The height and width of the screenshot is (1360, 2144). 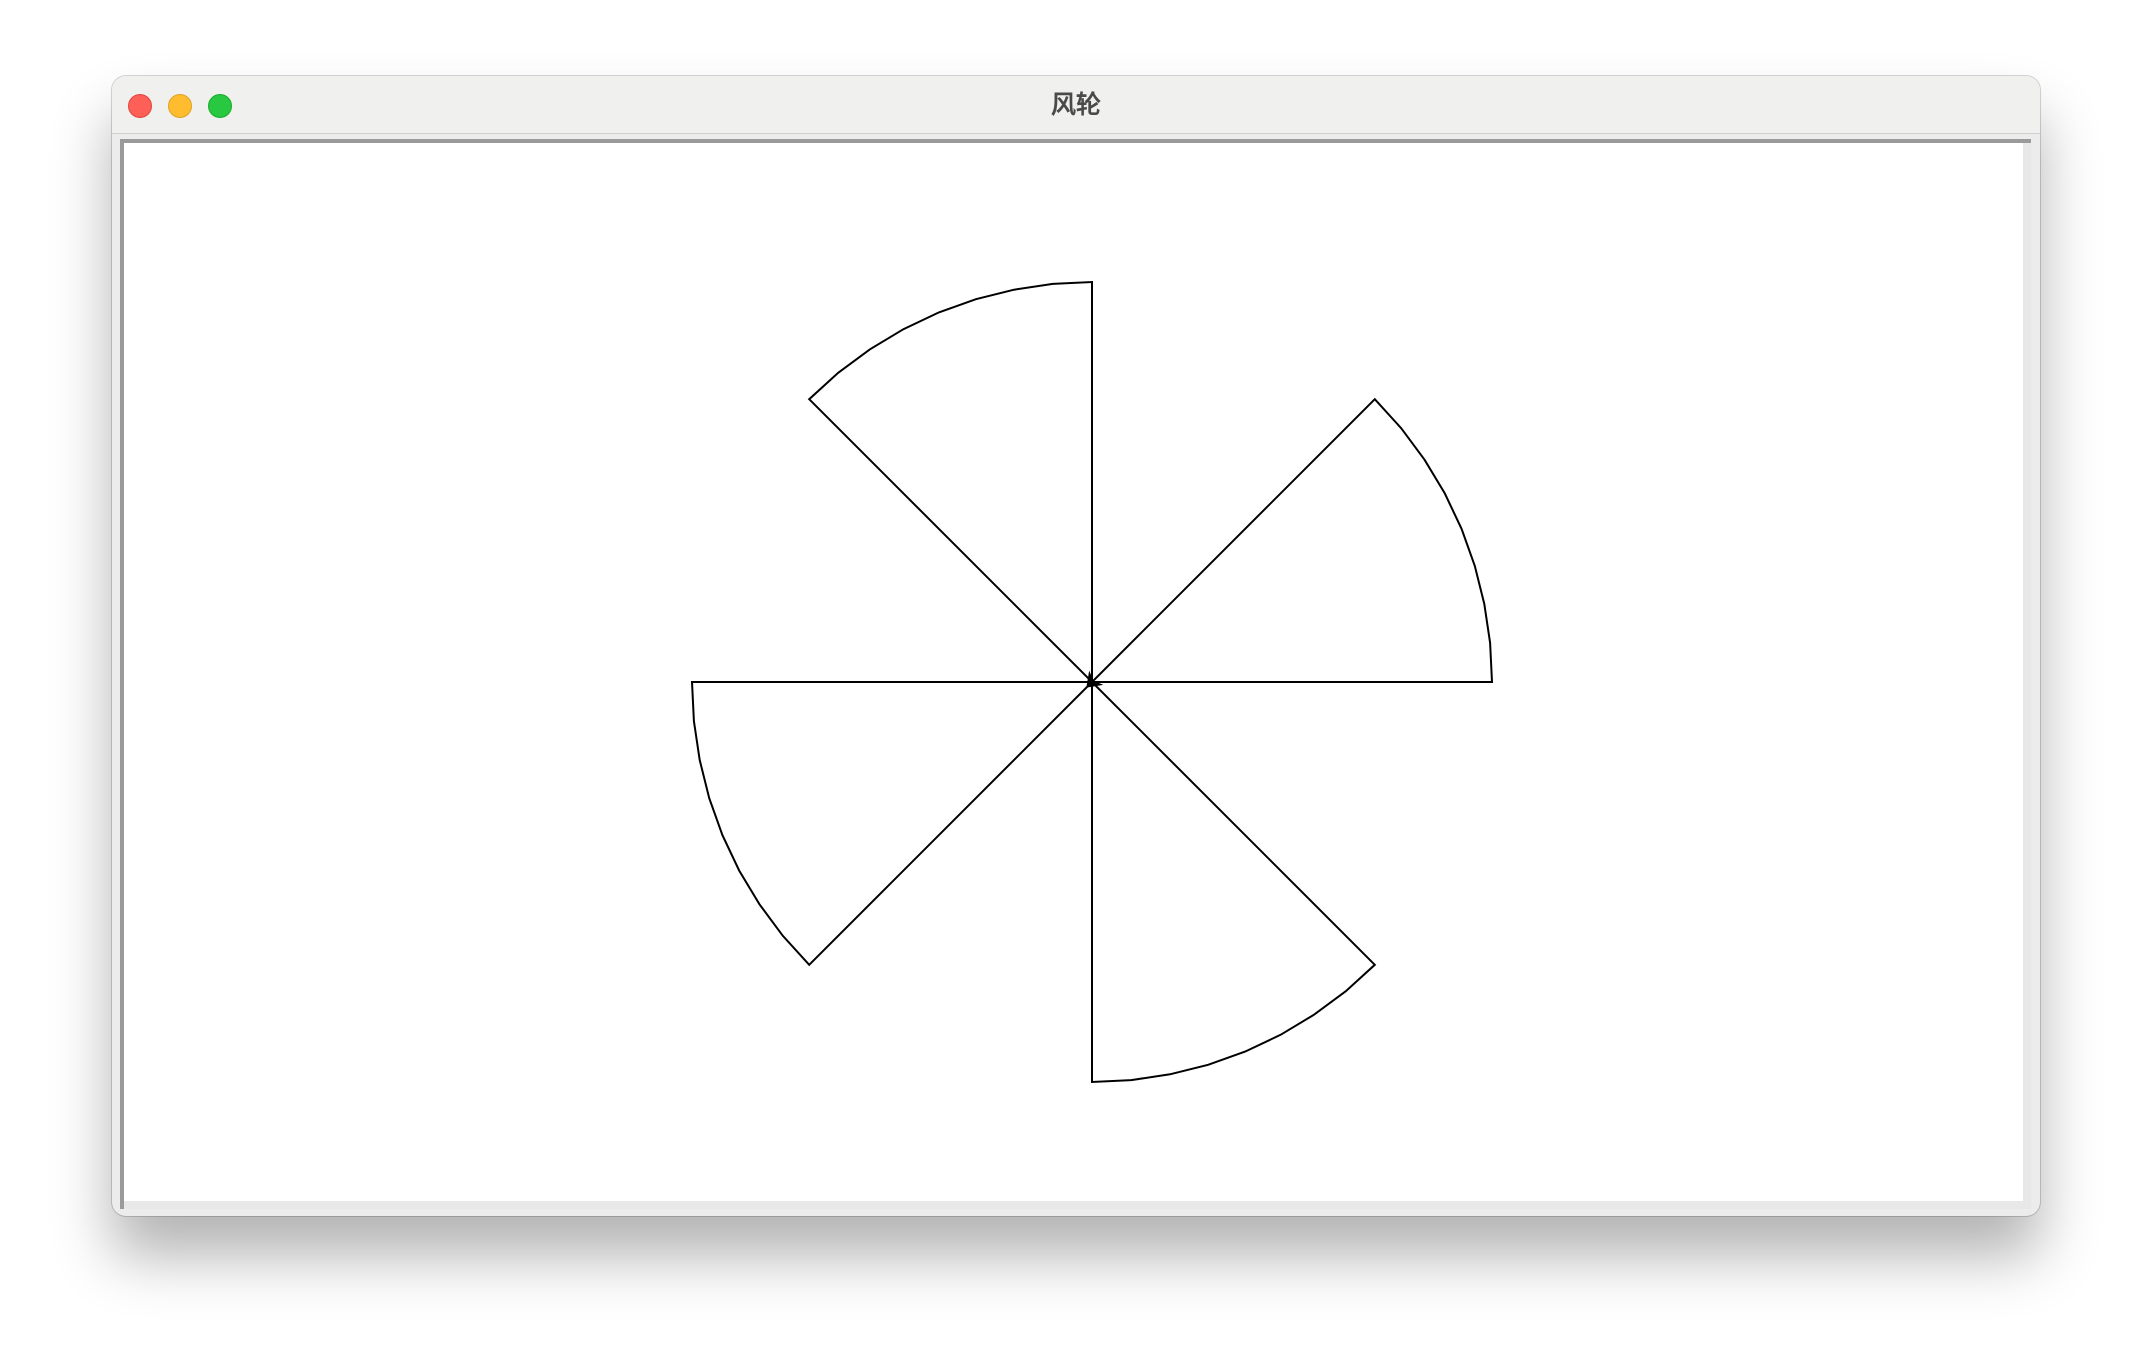 I want to click on window-title: 风轮, so click(x=1075, y=104).